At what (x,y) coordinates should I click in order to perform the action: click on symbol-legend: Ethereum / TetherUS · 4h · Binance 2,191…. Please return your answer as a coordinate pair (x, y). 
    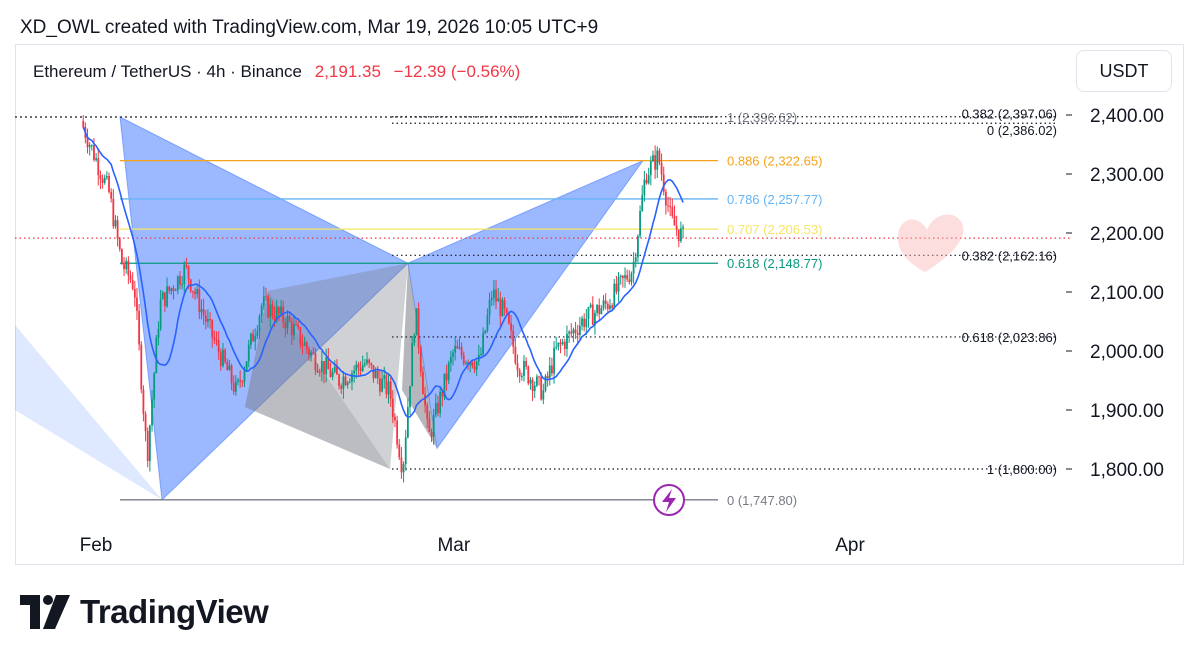
    Looking at the image, I should click on (277, 72).